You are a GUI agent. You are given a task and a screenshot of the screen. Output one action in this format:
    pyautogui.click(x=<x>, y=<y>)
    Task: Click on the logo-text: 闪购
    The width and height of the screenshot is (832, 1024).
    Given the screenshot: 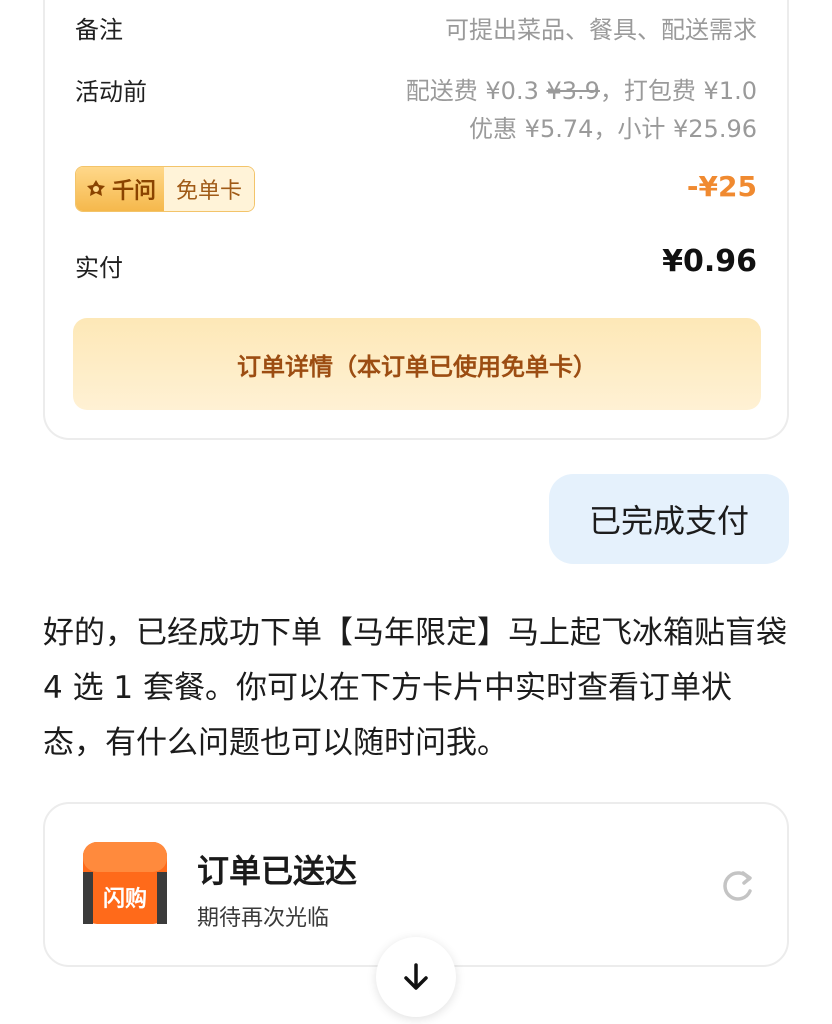 What is the action you would take?
    pyautogui.click(x=125, y=899)
    